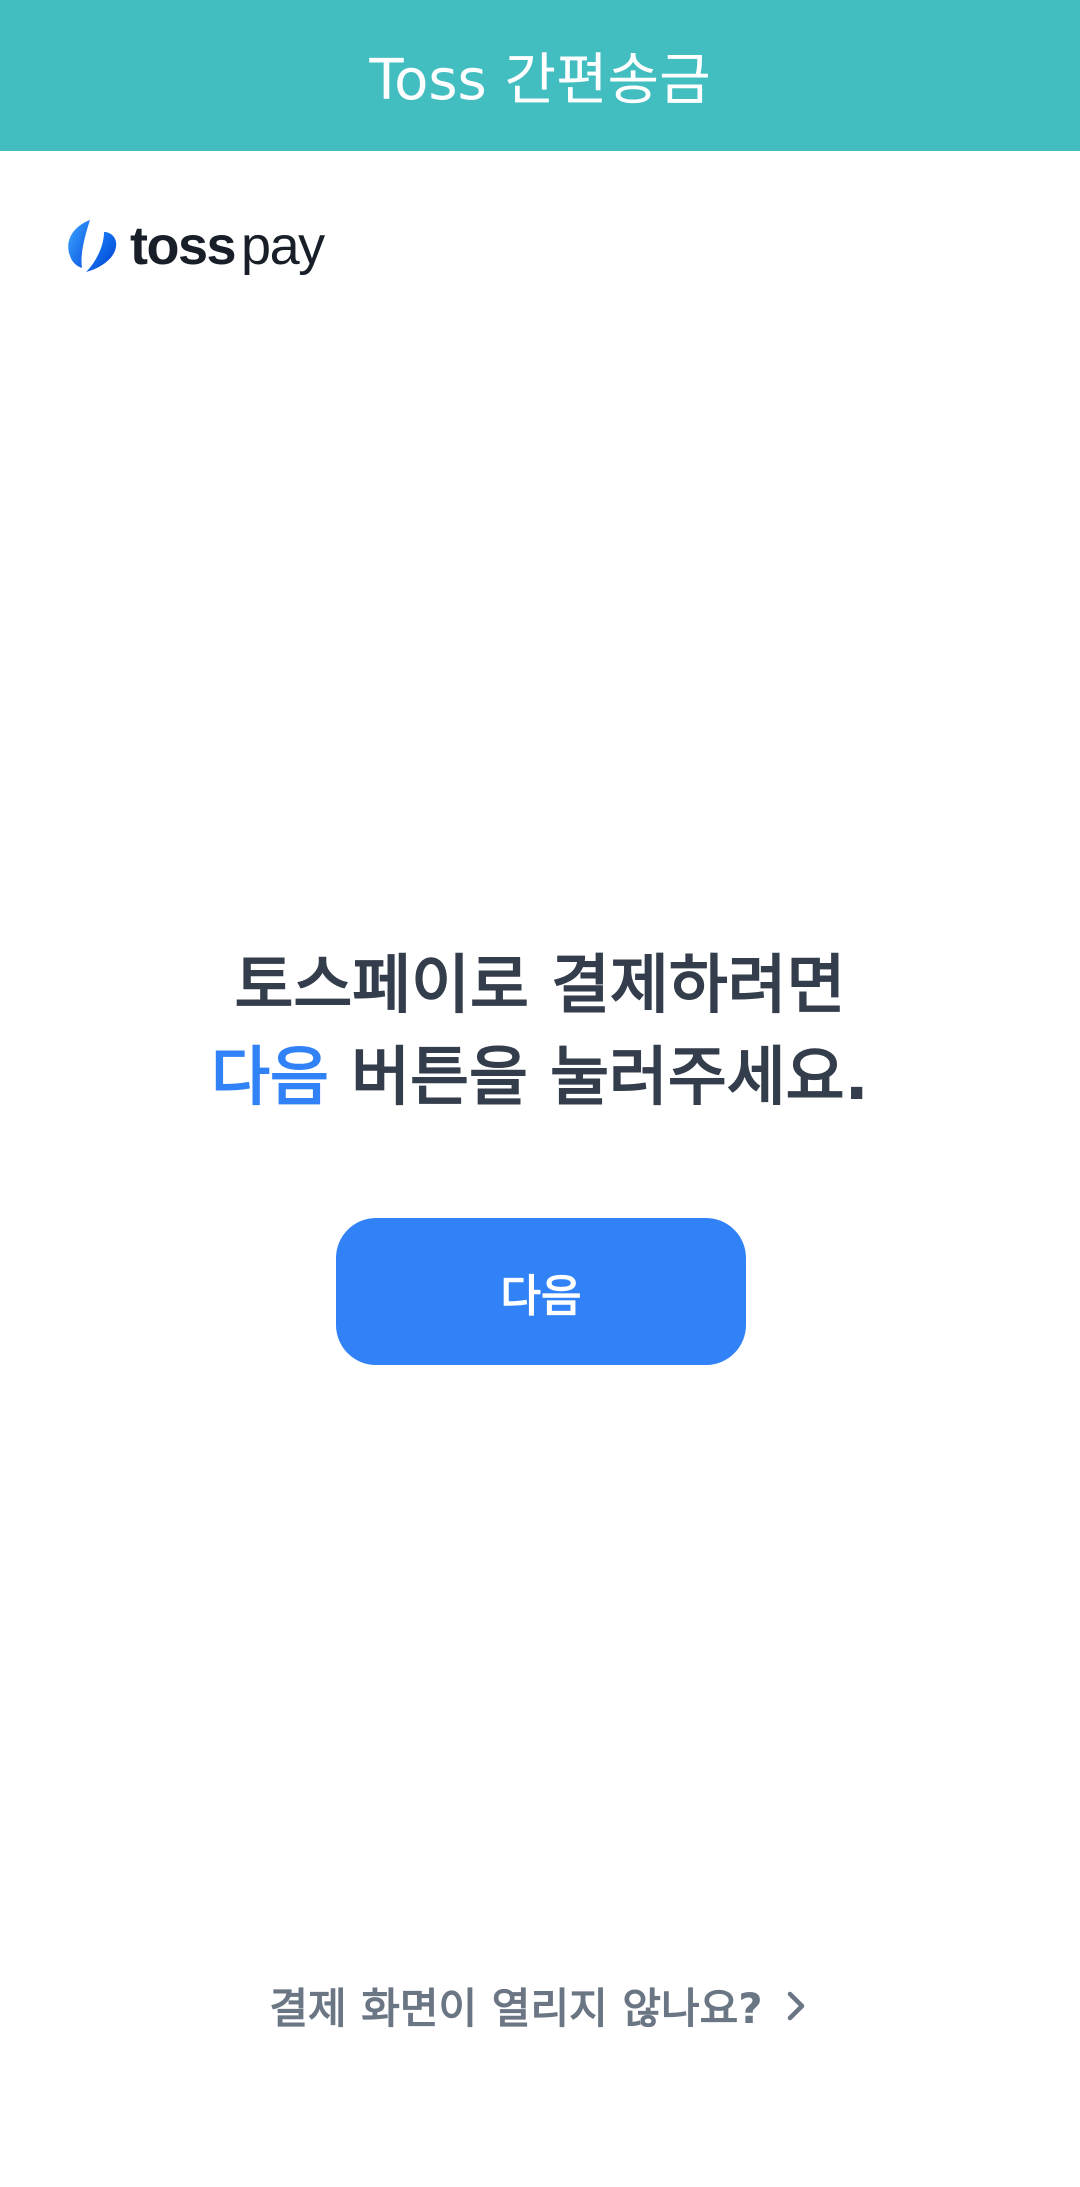  I want to click on tosspay-logo: toss pay, so click(193, 246).